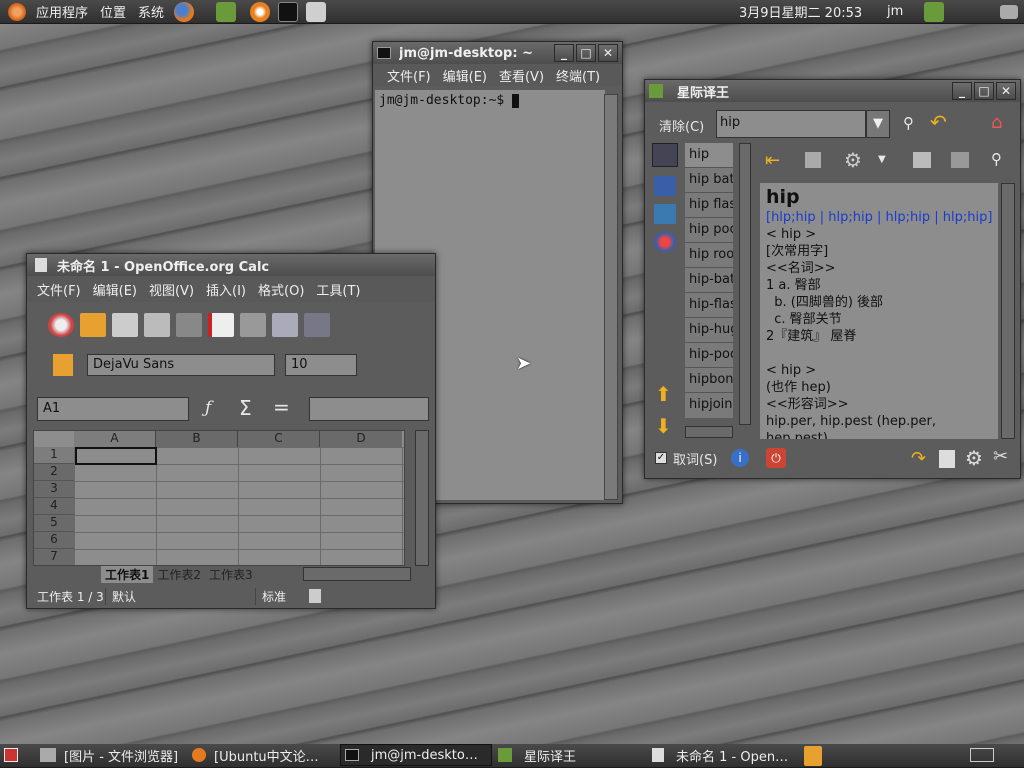 This screenshot has width=1024, height=768. Describe the element at coordinates (568, 755) in the screenshot. I see `taskbar-item: 星际译王` at that location.